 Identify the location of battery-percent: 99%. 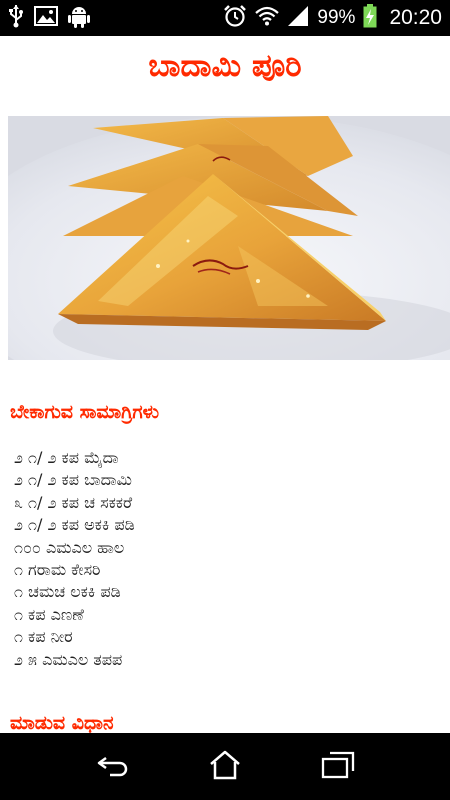
(336, 17).